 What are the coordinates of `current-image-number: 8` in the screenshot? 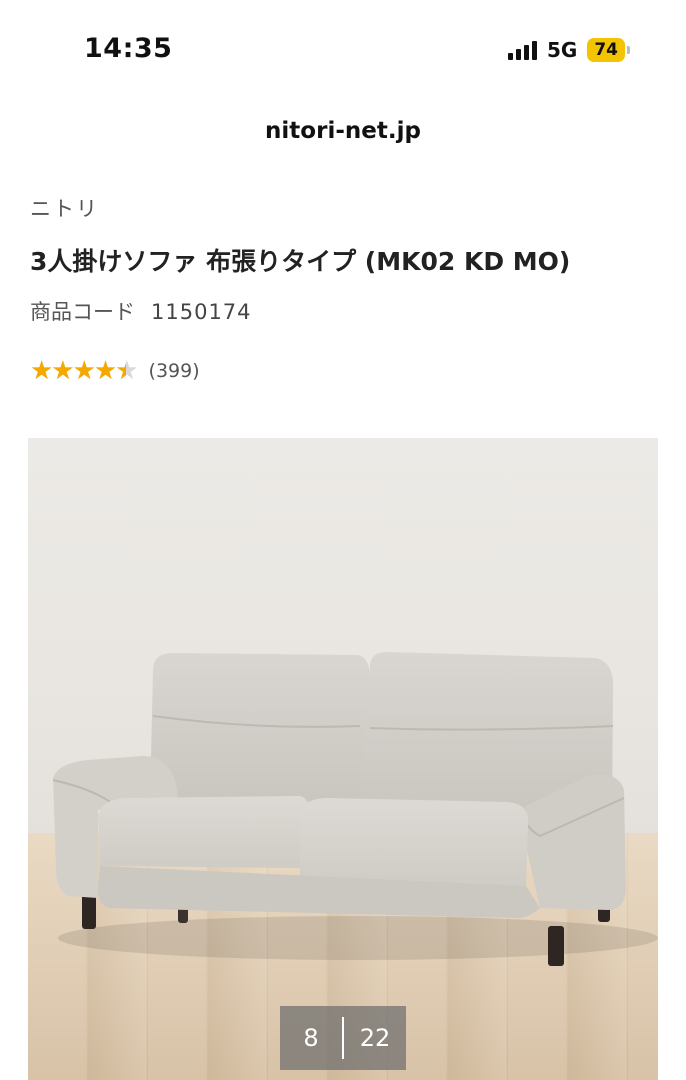 It's located at (311, 1038).